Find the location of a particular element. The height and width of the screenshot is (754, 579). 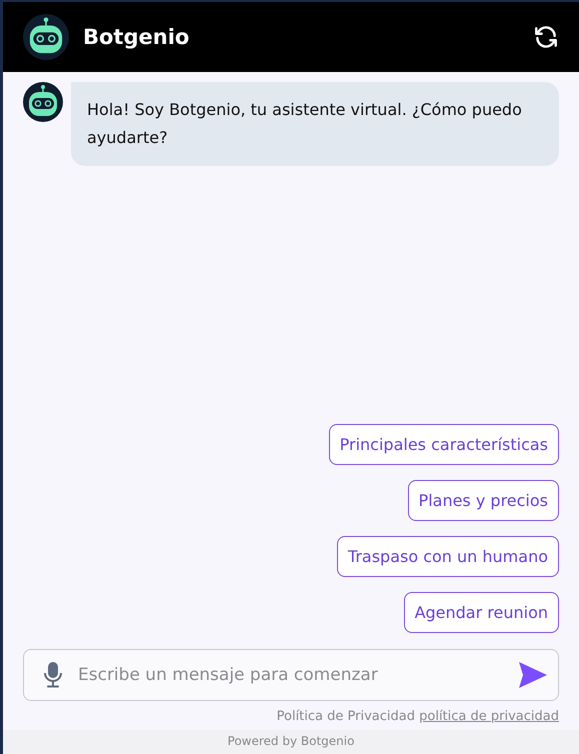

quick-reply-button: Agendar reunion is located at coordinates (481, 612).